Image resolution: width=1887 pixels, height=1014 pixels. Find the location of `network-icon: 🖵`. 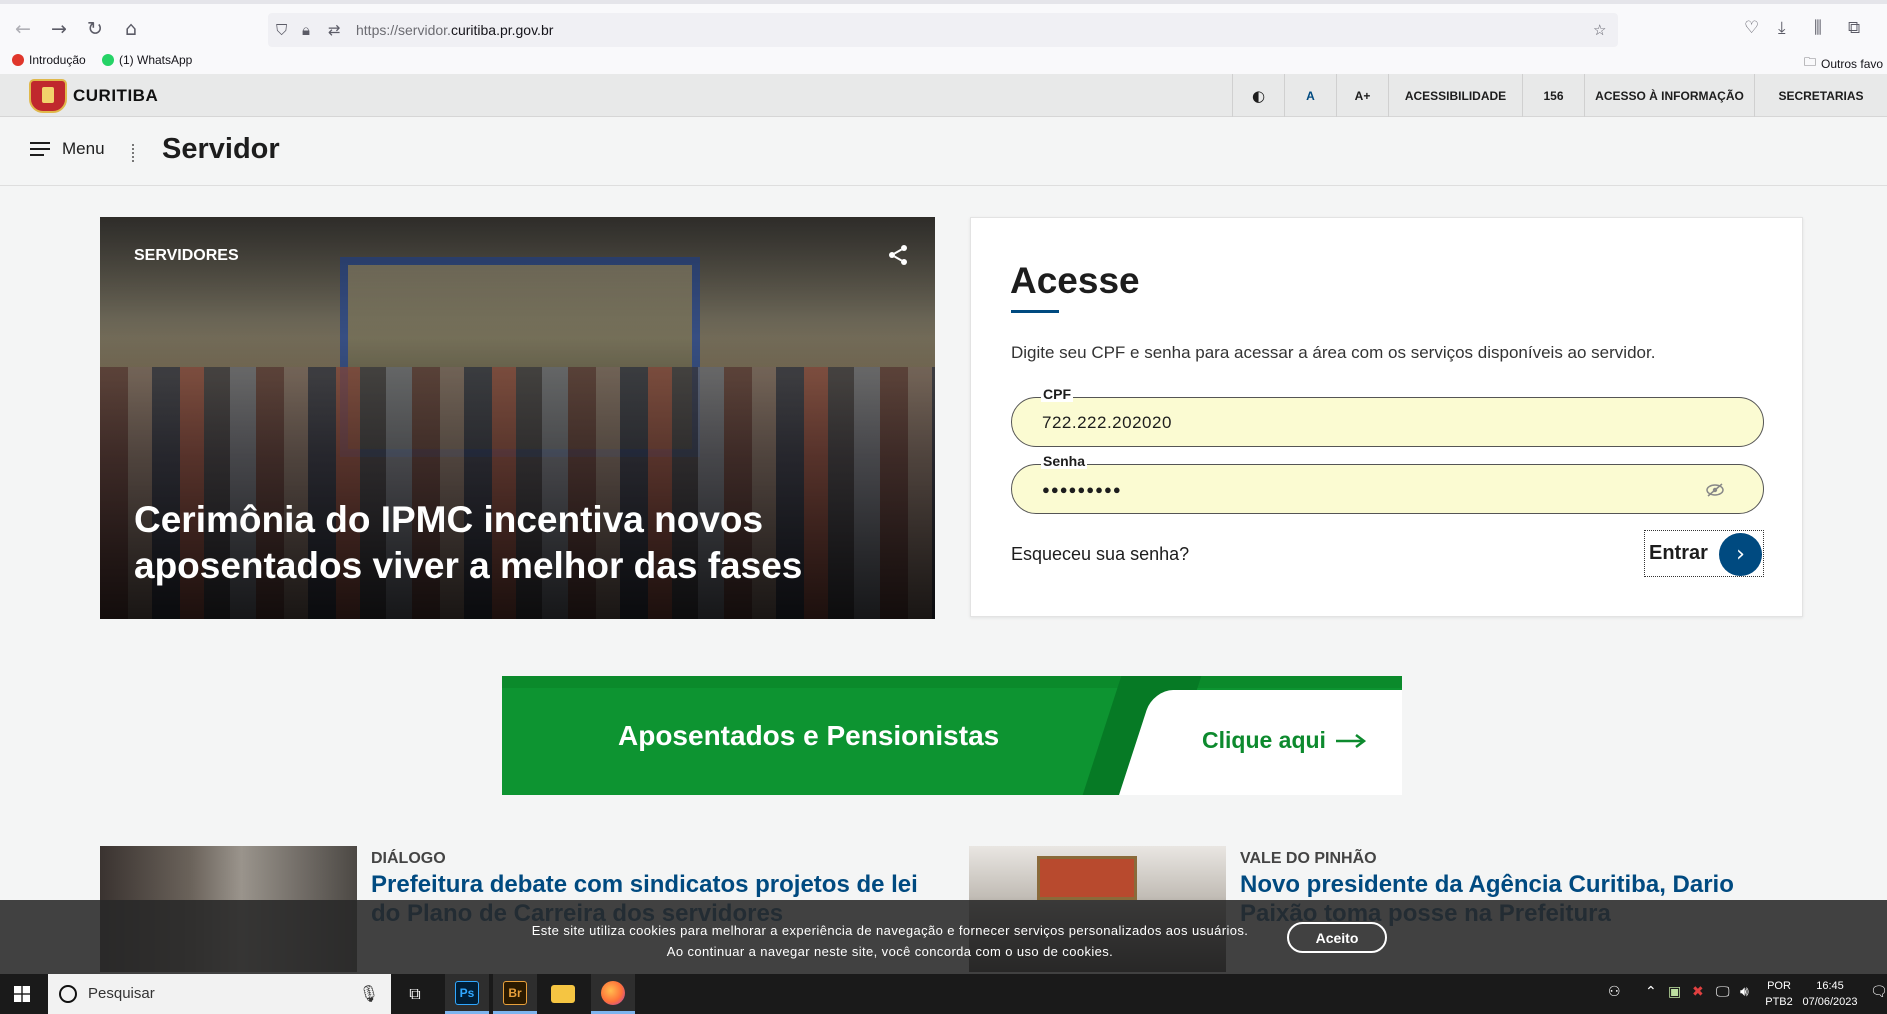

network-icon: 🖵 is located at coordinates (1723, 992).